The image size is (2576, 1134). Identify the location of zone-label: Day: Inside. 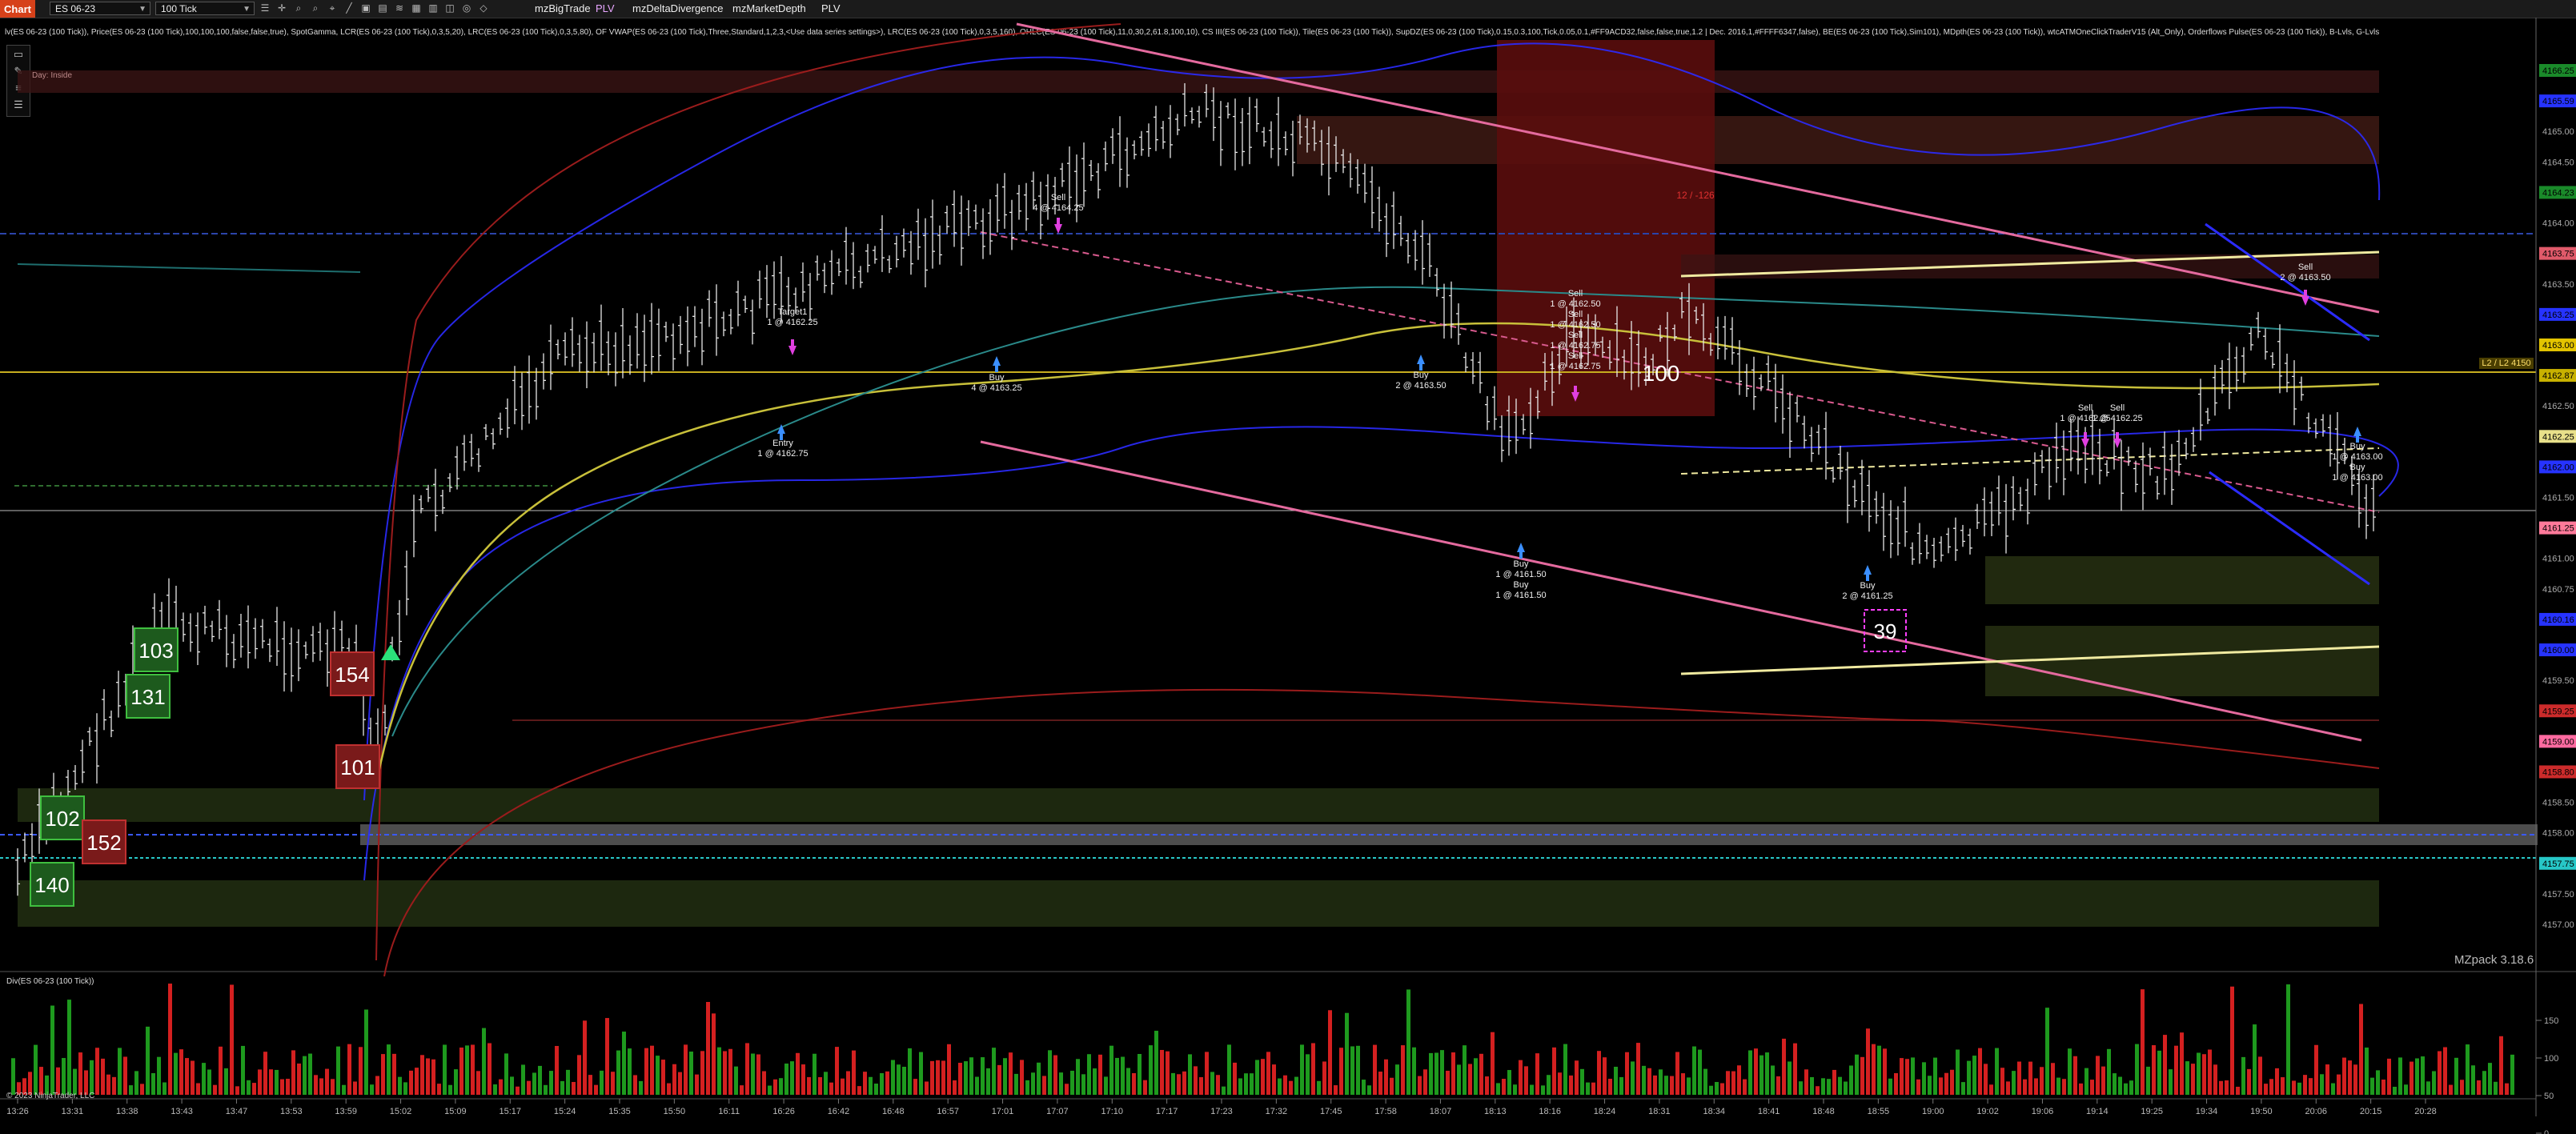
(52, 75).